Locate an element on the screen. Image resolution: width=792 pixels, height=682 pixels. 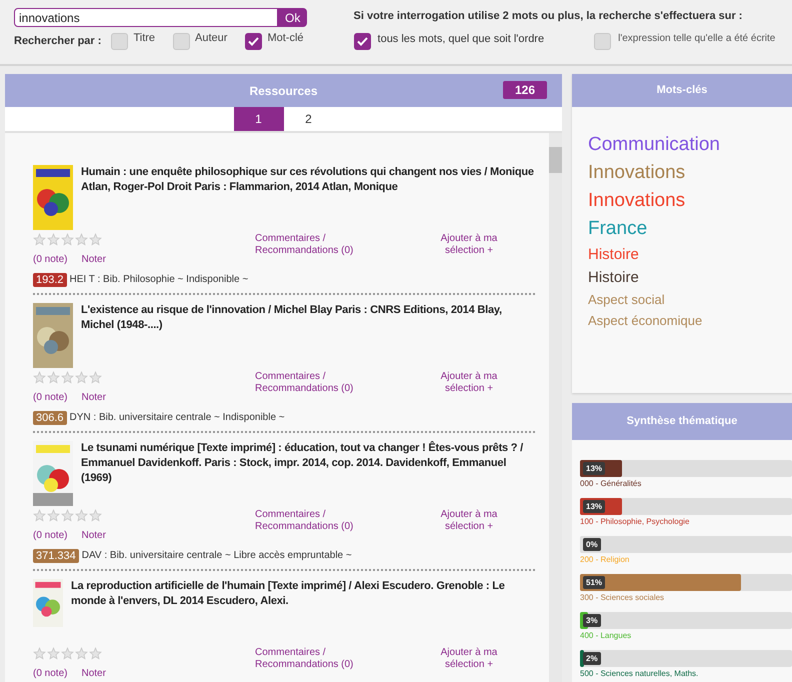
percent-badge: 0% is located at coordinates (592, 544).